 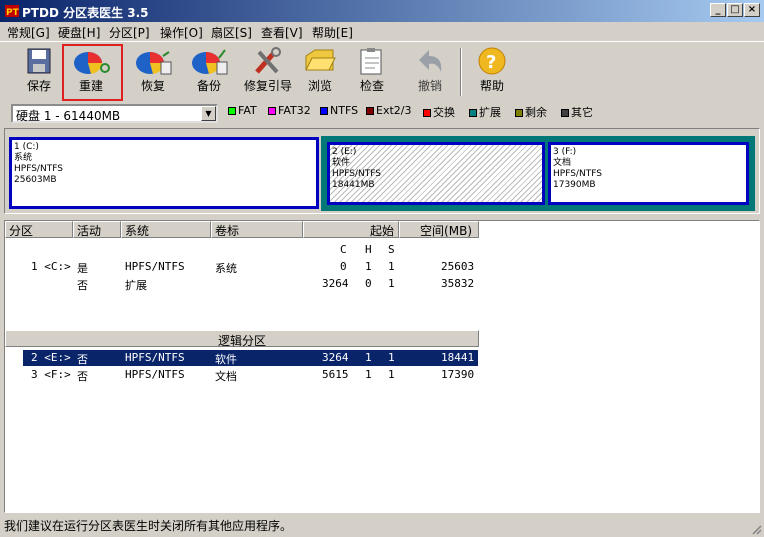 I want to click on tools-icon, so click(x=268, y=60).